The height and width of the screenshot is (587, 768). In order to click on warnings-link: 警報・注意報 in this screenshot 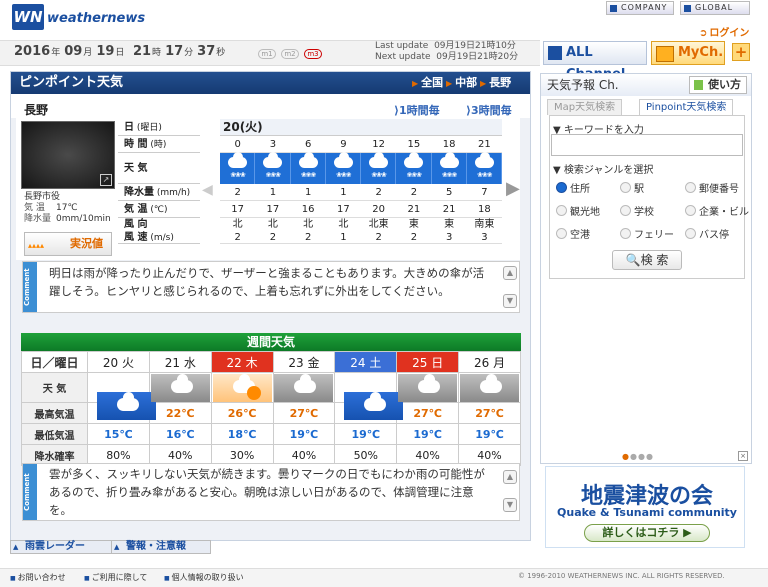, I will do `click(161, 547)`.